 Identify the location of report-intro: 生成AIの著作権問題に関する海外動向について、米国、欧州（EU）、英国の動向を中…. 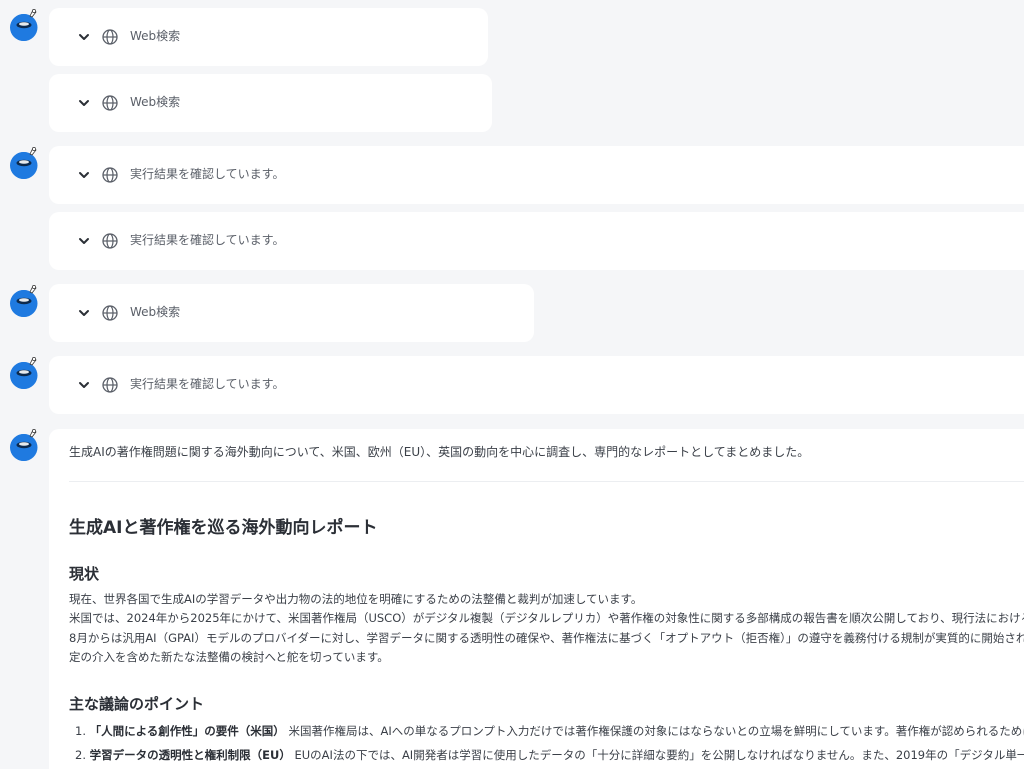
(439, 451).